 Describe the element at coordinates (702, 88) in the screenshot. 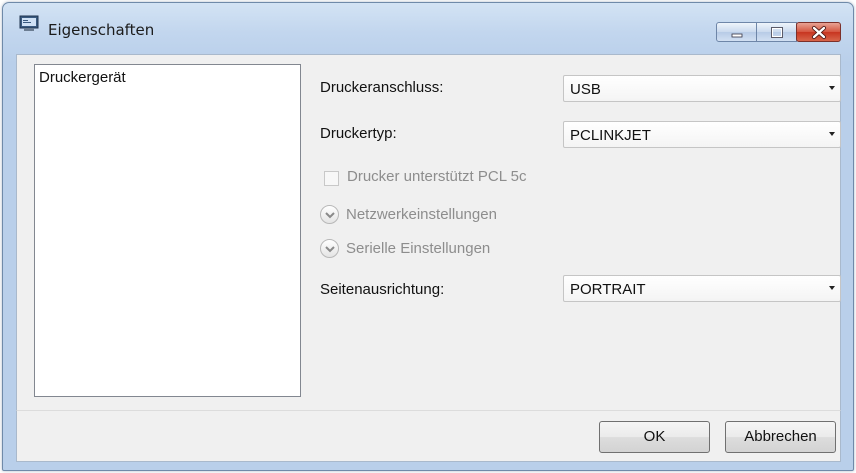

I see `printer-port-select: USB` at that location.